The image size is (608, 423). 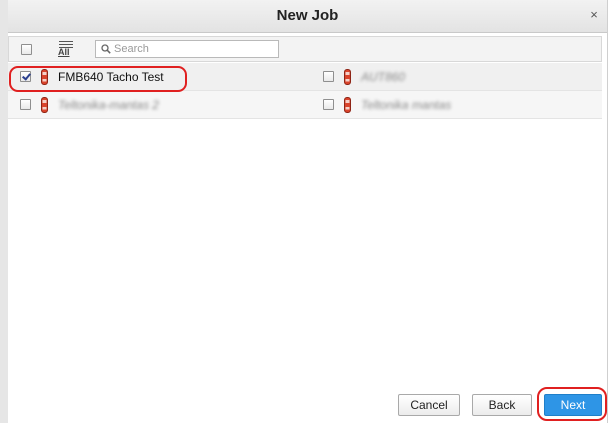 I want to click on item-label: Teltonika mantas, so click(x=406, y=105).